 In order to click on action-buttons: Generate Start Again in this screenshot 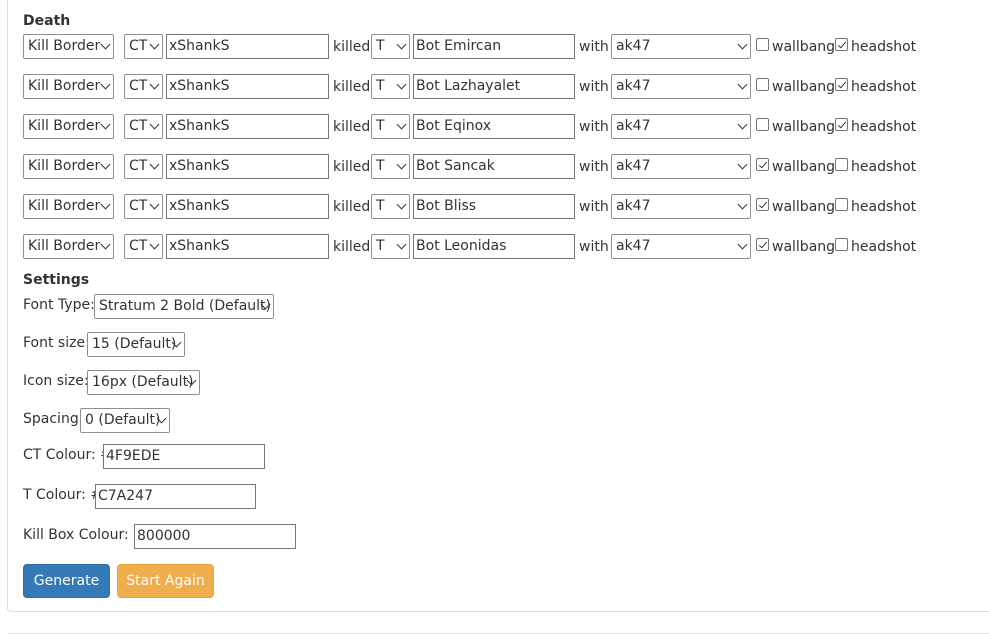, I will do `click(173, 581)`.